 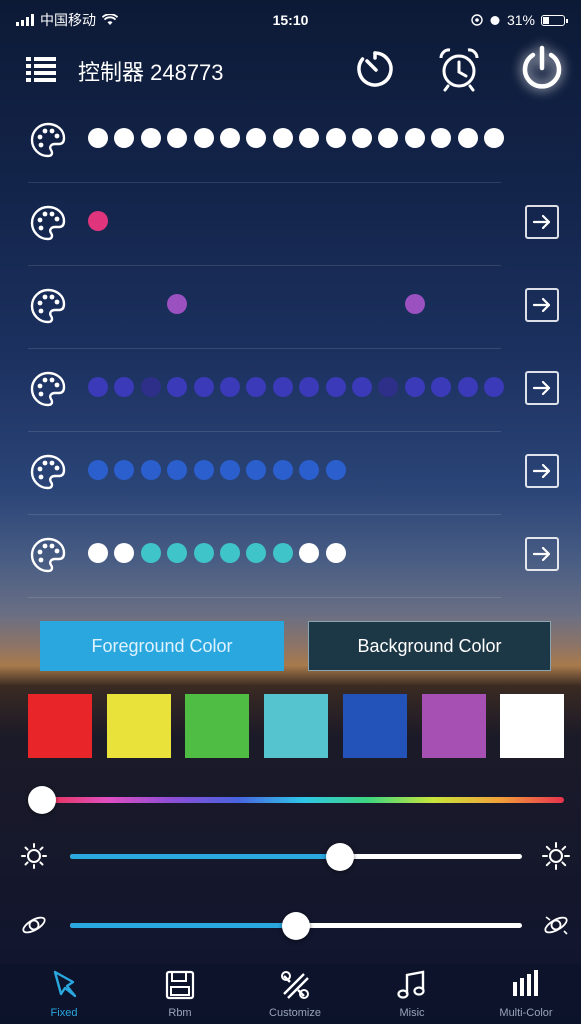 What do you see at coordinates (339, 857) in the screenshot?
I see `brightness-thumb` at bounding box center [339, 857].